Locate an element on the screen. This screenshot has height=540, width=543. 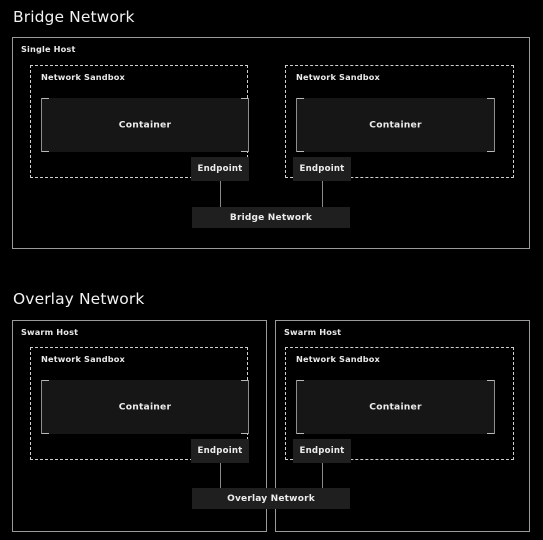
endpoint-chip-overlay-right: Endpoint is located at coordinates (322, 451).